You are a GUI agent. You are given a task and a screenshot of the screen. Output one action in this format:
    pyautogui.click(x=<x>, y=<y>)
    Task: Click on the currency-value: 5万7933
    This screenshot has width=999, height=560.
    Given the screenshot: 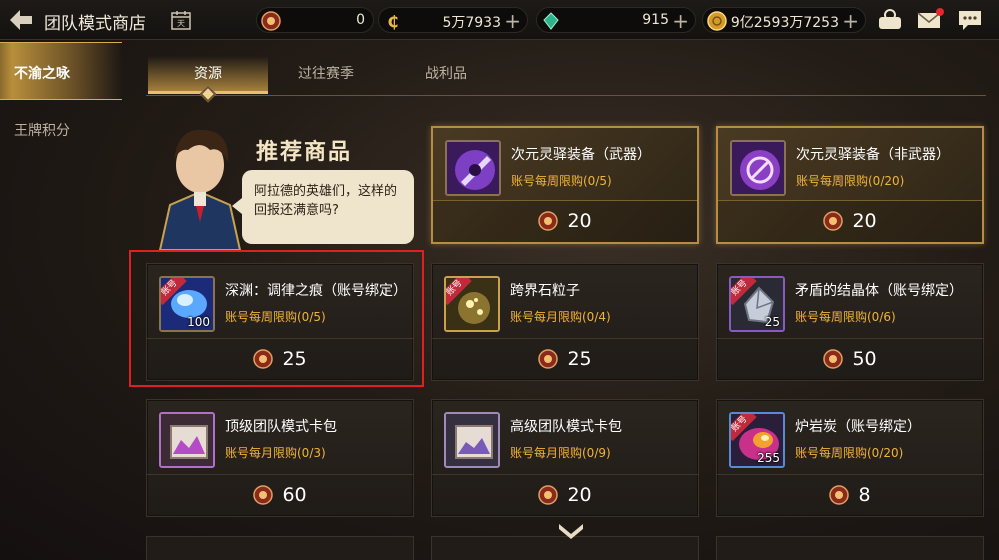 What is the action you would take?
    pyautogui.click(x=471, y=23)
    